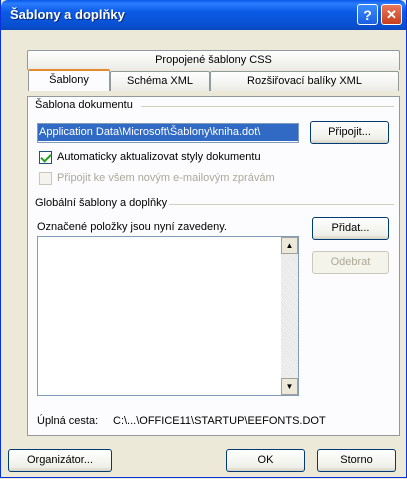 This screenshot has height=479, width=407. I want to click on global-templates-group-label: Globální šablony a doplňky, so click(103, 203).